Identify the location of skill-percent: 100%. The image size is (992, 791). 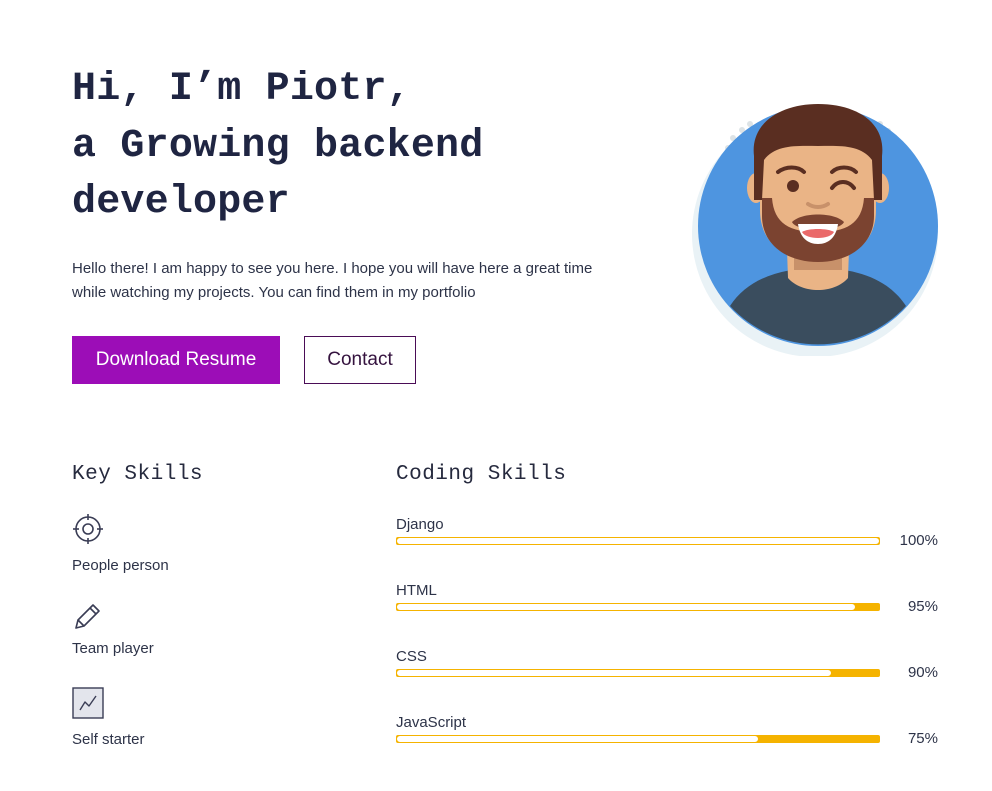
(918, 540).